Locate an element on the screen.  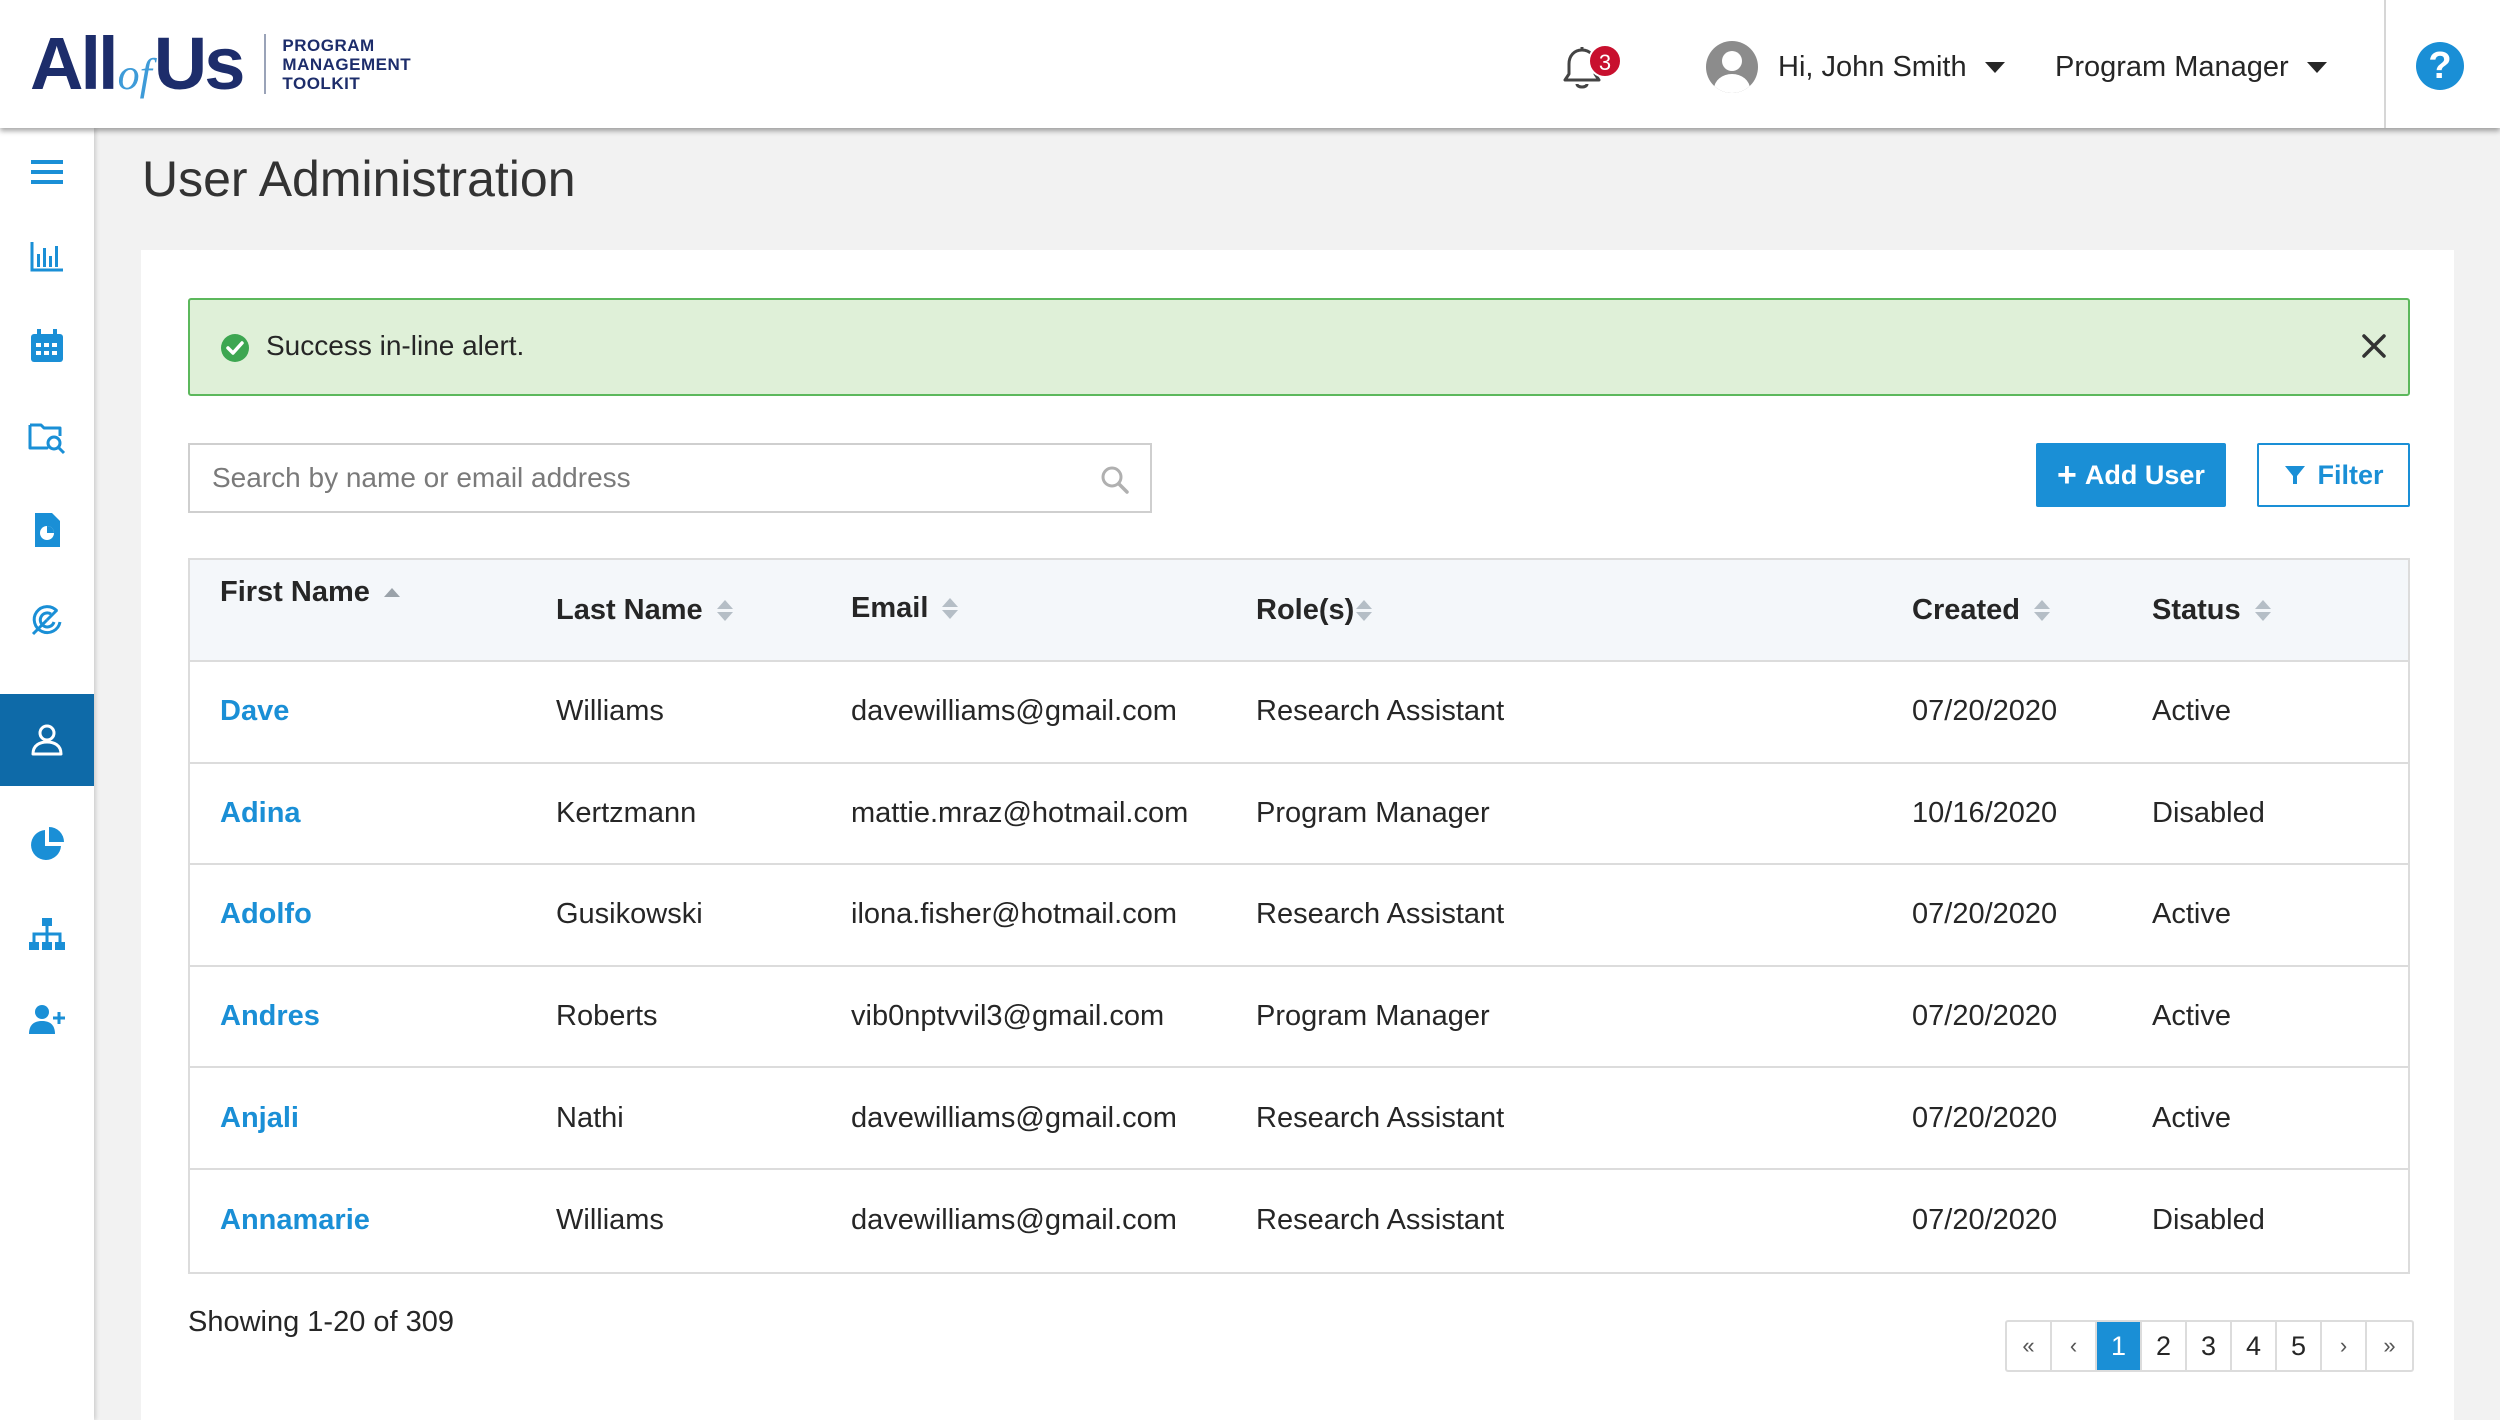
allofus-logo: All of Us PROGRAM MANAGEMENT TOOLKIT is located at coordinates (220, 64).